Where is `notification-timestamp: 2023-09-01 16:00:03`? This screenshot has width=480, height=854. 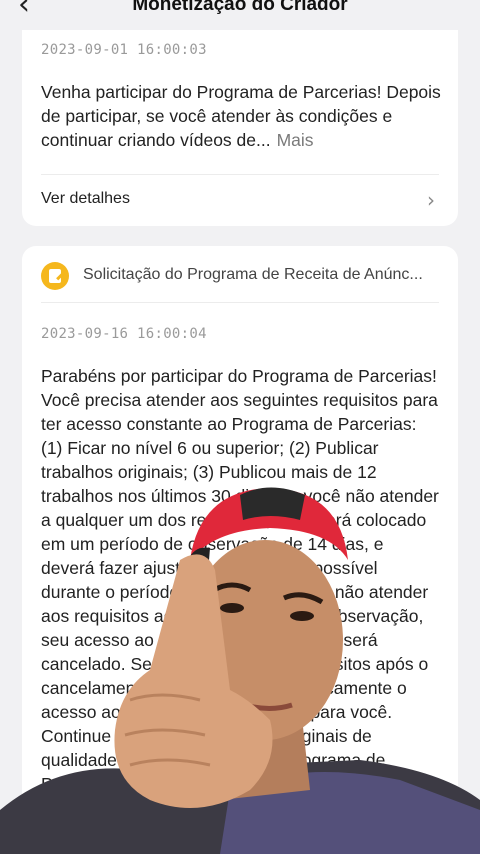 notification-timestamp: 2023-09-01 16:00:03 is located at coordinates (124, 50).